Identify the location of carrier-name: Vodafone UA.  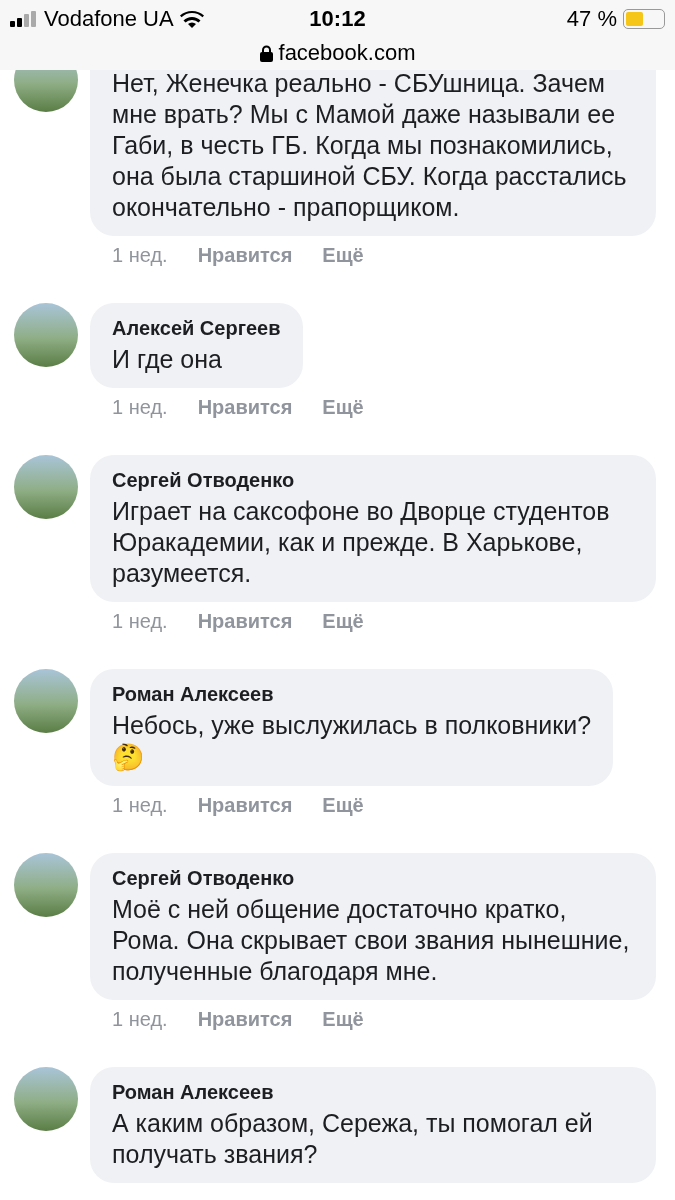
(109, 19).